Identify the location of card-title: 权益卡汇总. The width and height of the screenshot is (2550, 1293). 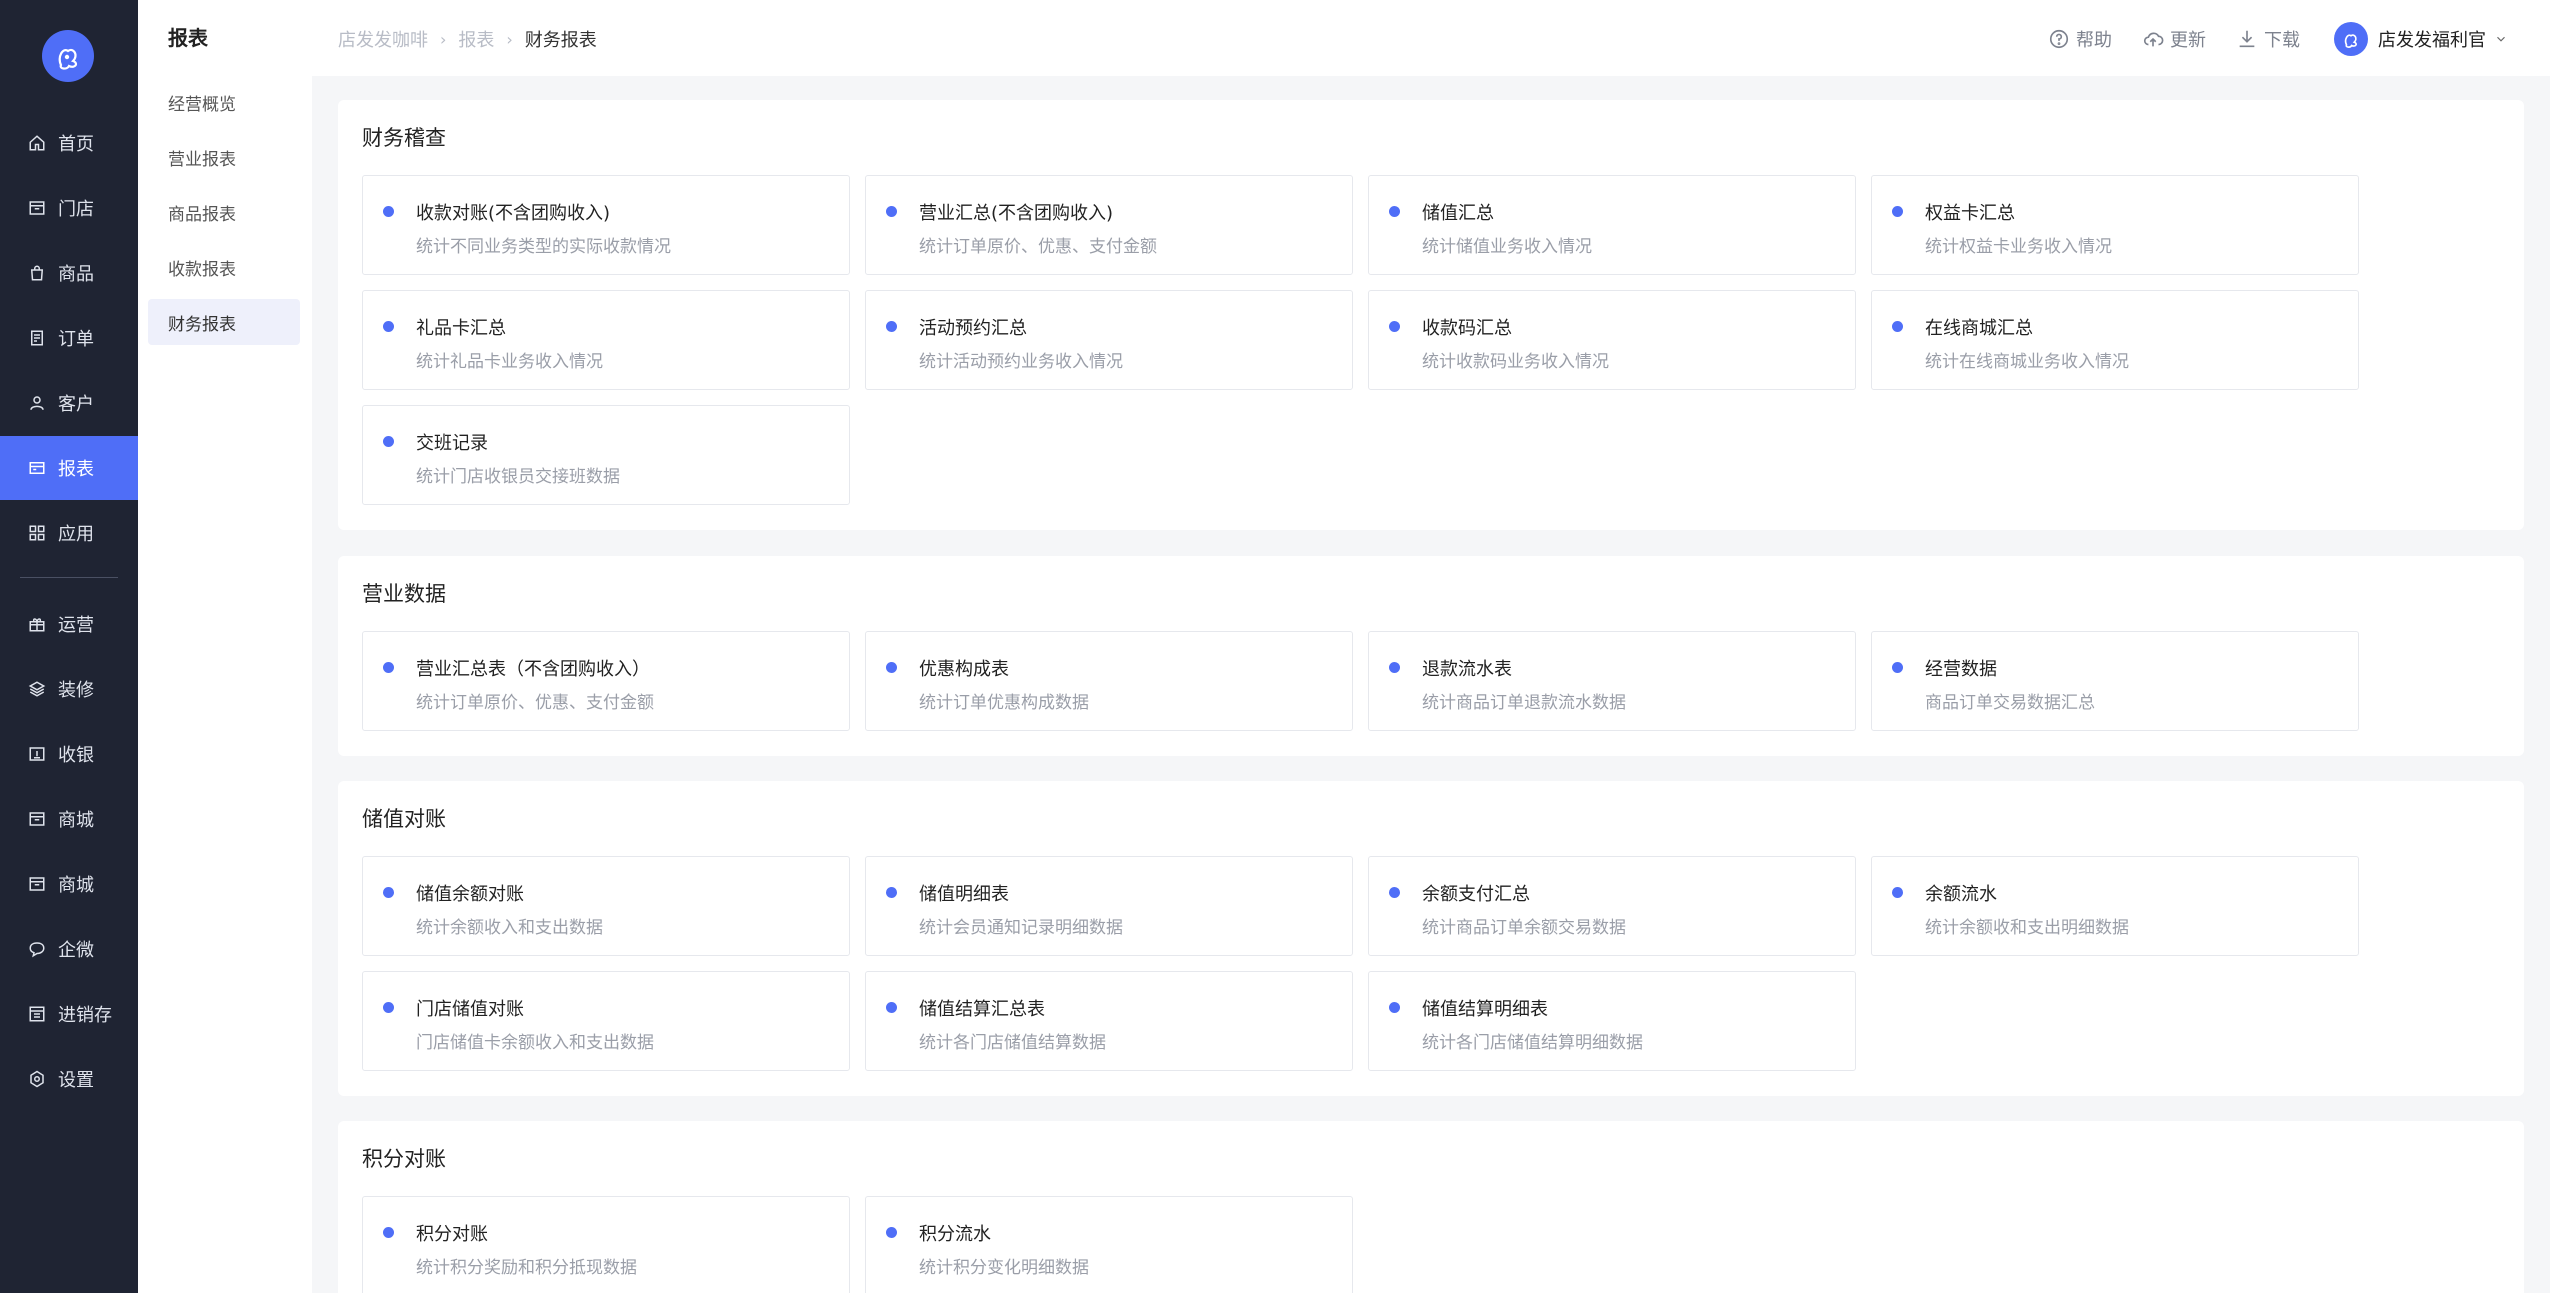
(1970, 213).